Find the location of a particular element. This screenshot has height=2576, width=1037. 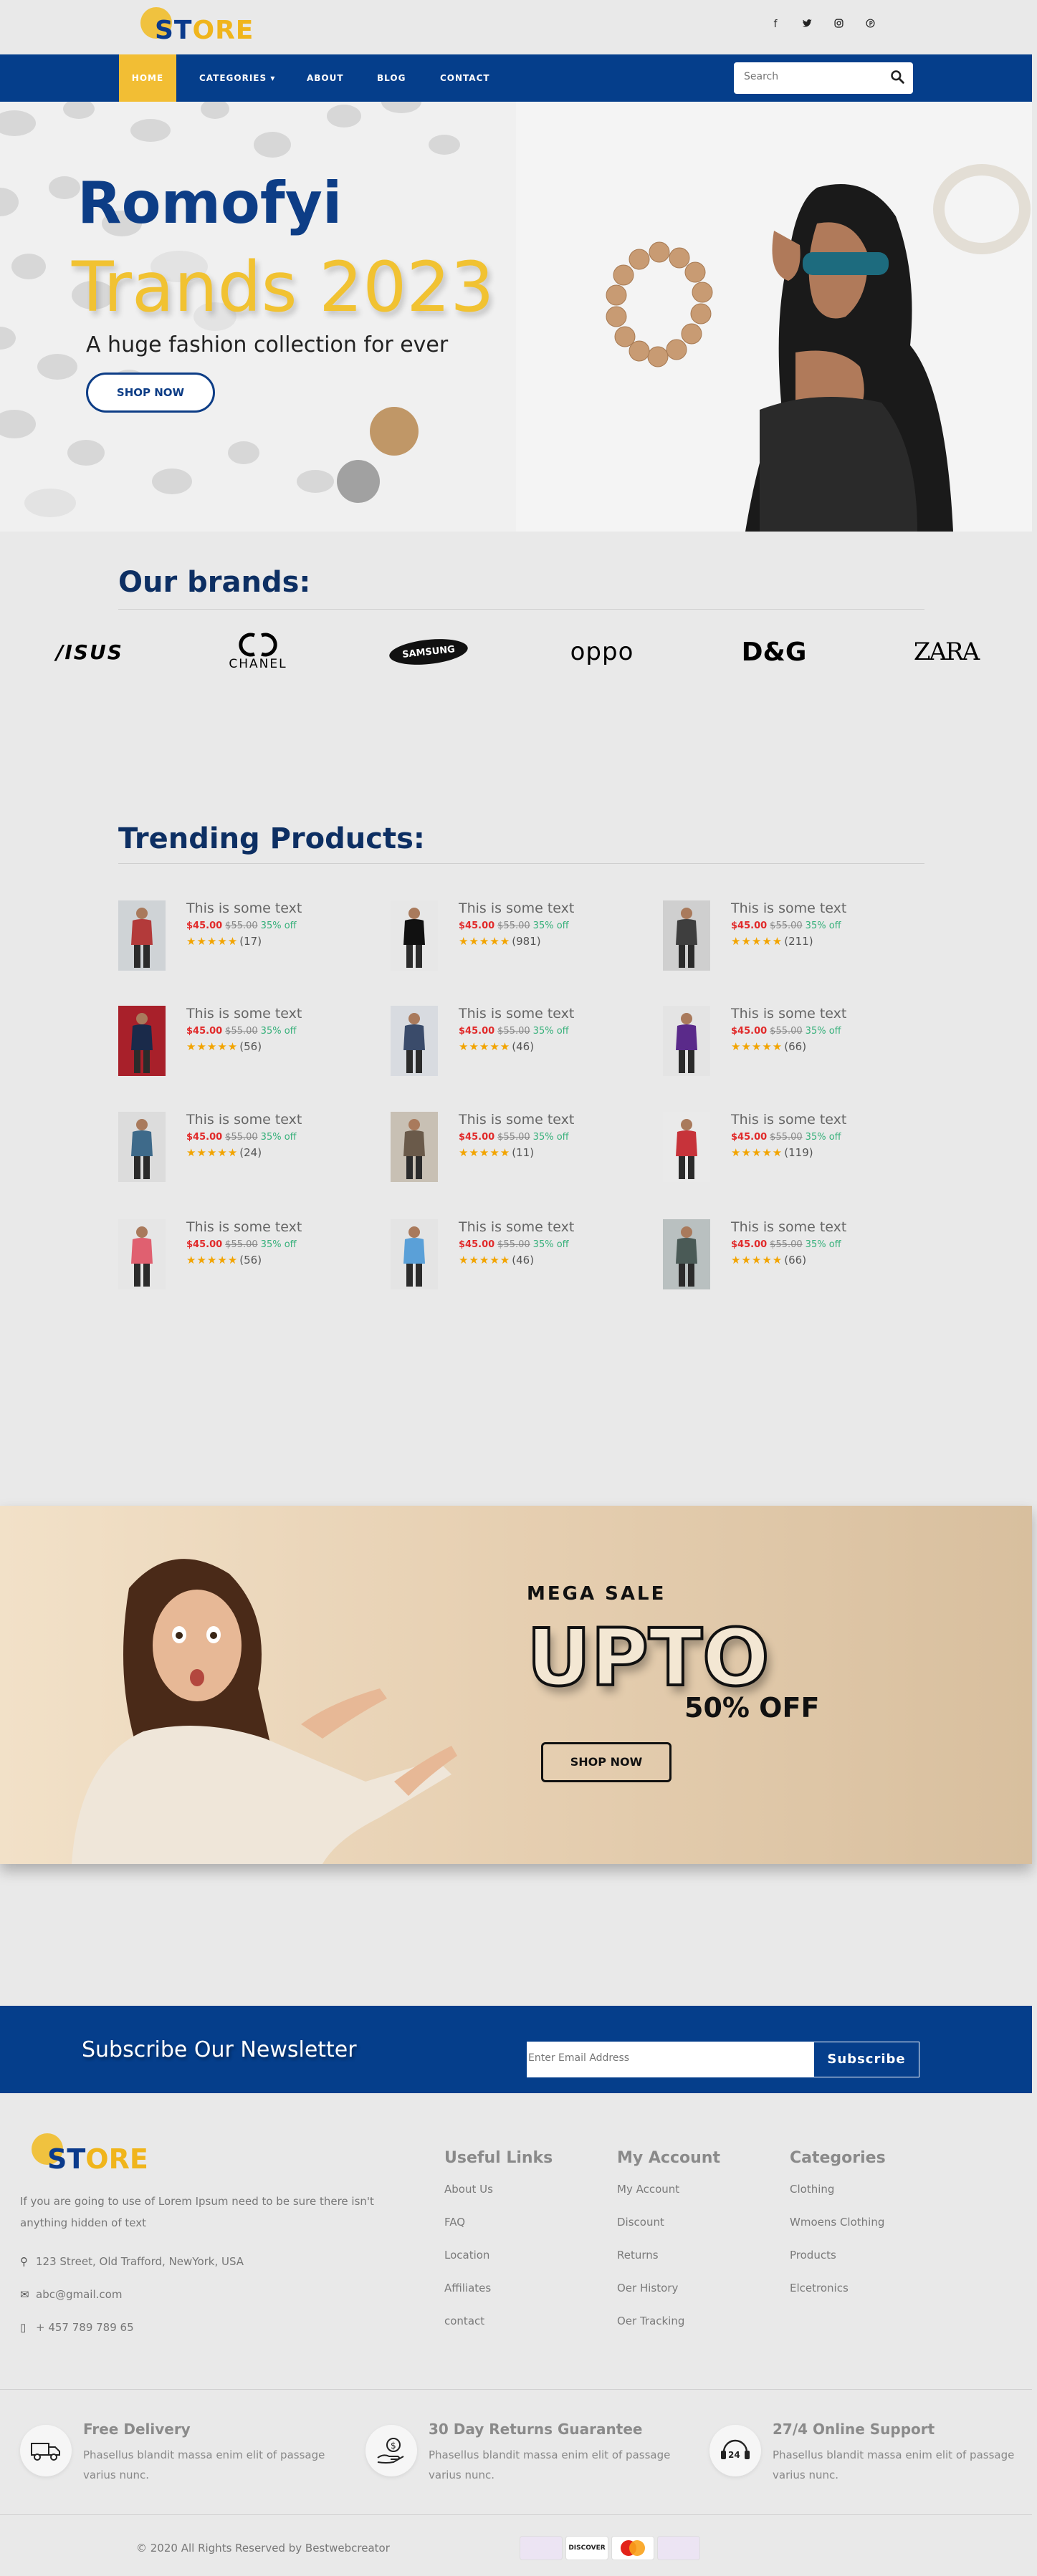

brand-samsung: SAMSUNG is located at coordinates (428, 652).